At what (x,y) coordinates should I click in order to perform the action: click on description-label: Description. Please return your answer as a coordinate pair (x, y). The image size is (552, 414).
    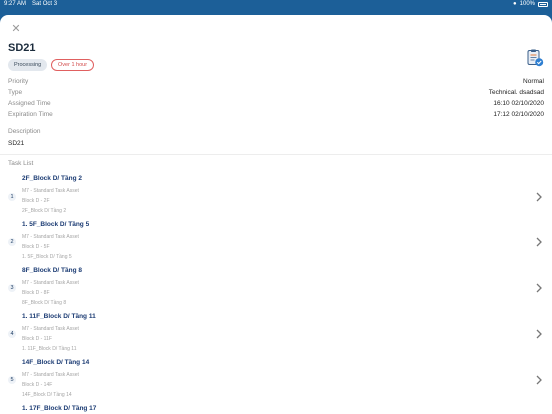
    Looking at the image, I should click on (24, 131).